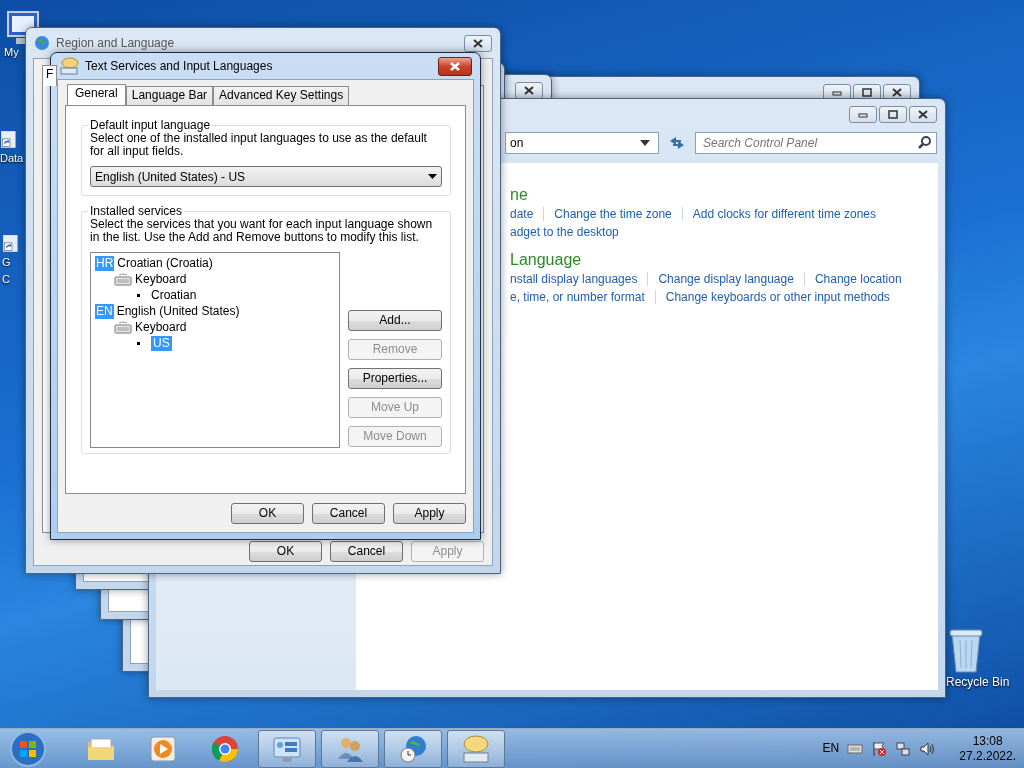 The width and height of the screenshot is (1024, 768). What do you see at coordinates (165, 263) in the screenshot?
I see `tree-item: Croatian (Croatia)` at bounding box center [165, 263].